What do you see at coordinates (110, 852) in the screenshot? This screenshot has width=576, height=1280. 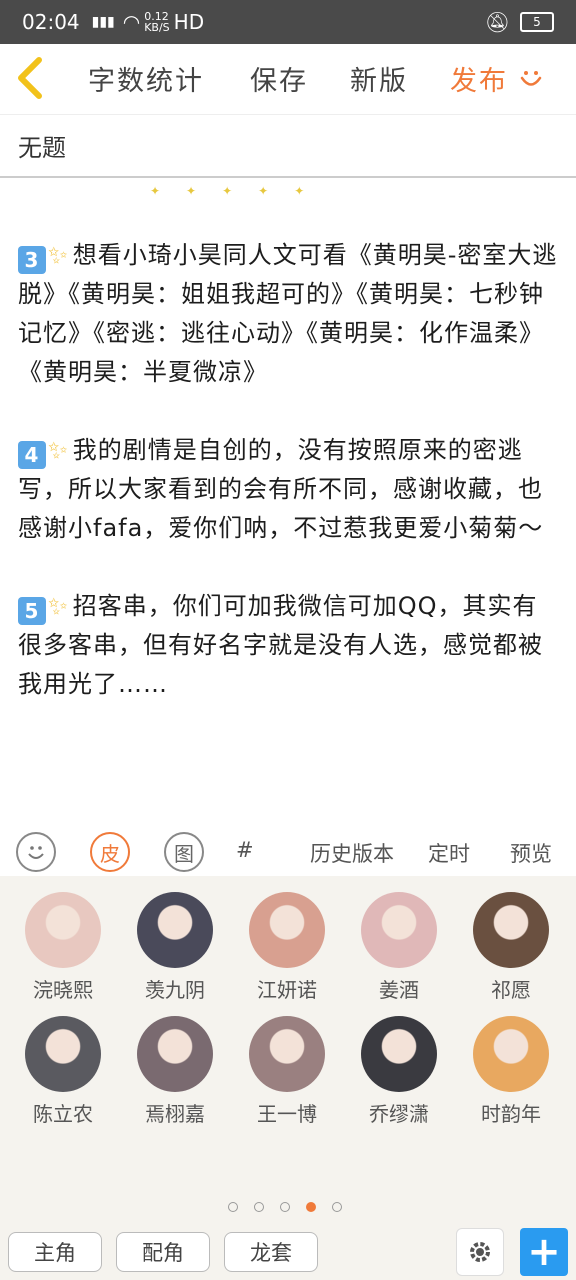 I see `skin-button: 皮` at bounding box center [110, 852].